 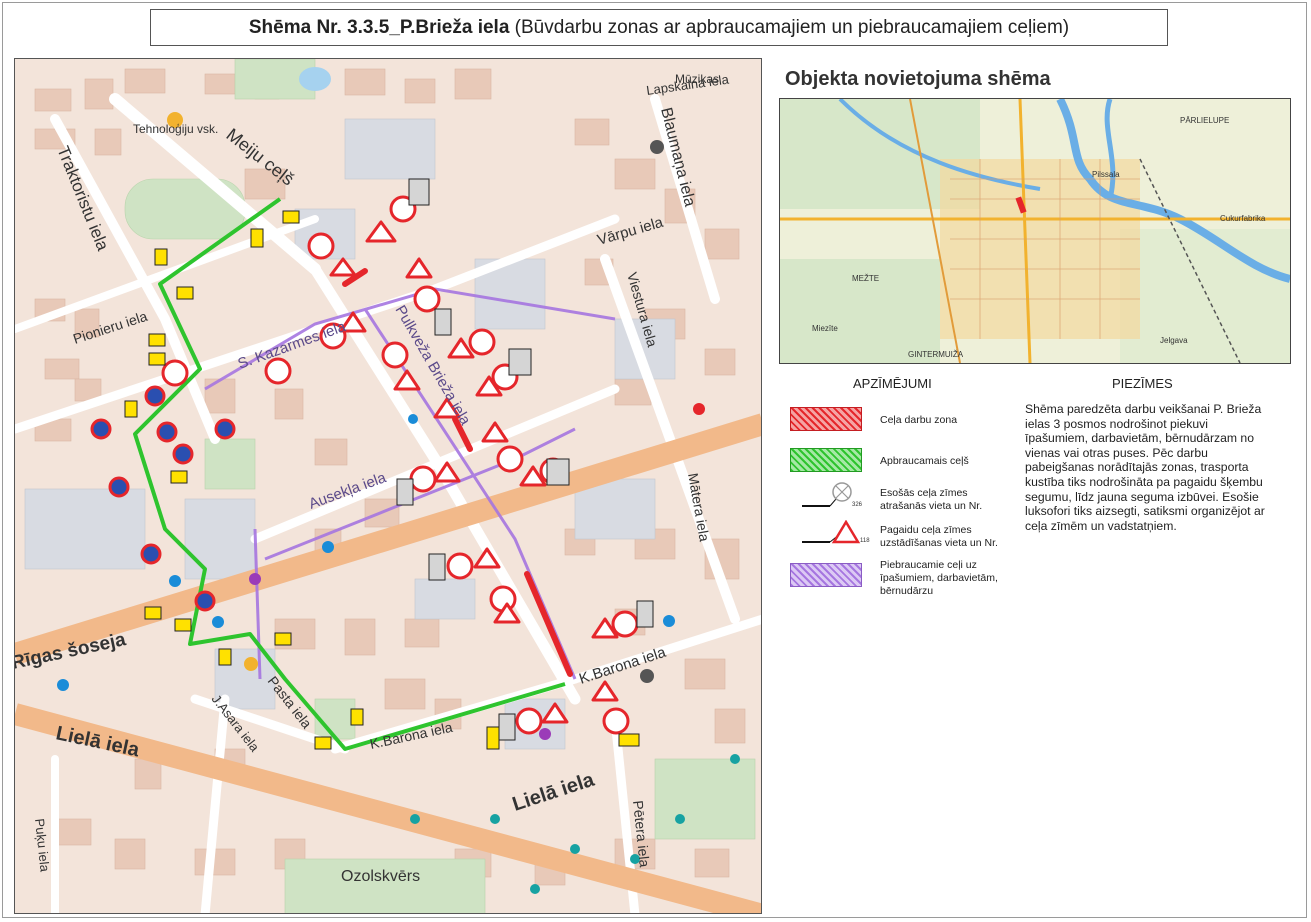 I want to click on legend-swatch-detour, so click(x=826, y=460).